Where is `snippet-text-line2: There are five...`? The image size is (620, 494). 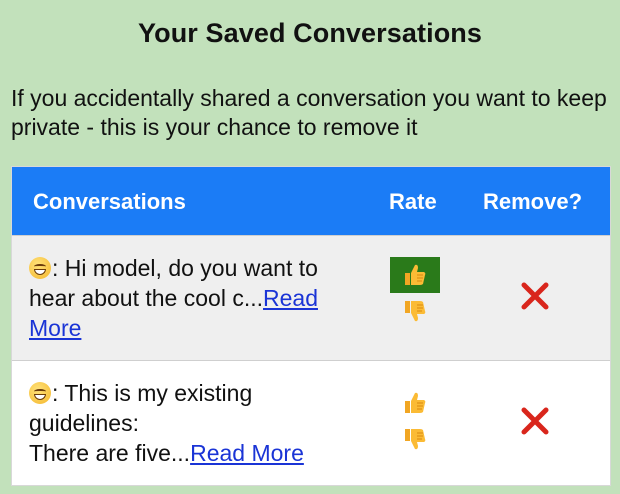 snippet-text-line2: There are five... is located at coordinates (110, 453).